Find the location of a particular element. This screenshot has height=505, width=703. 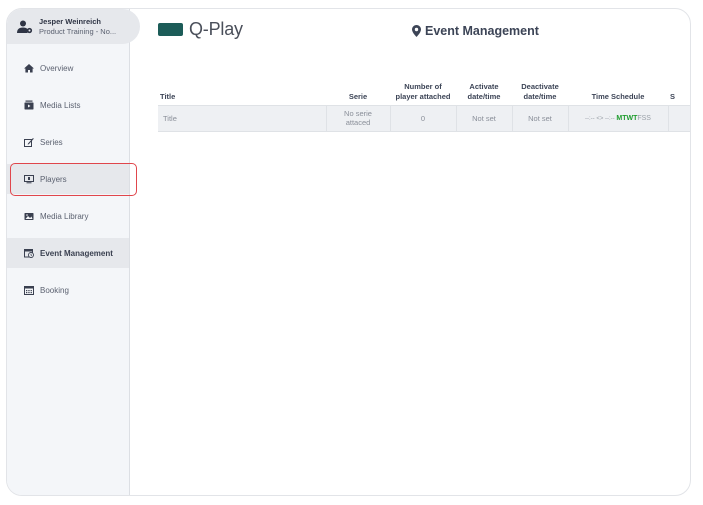

sidebar-item-label: Booking is located at coordinates (54, 290).